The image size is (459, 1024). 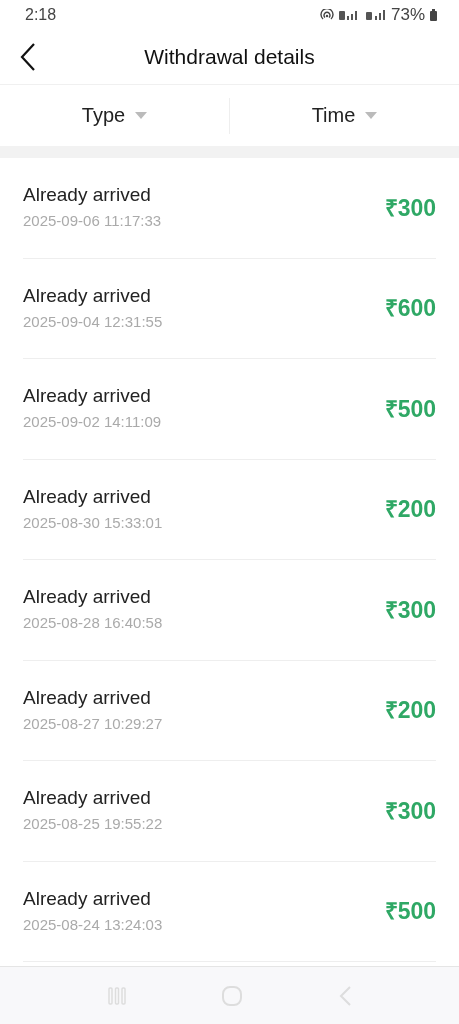 I want to click on battery-percentage: 73%, so click(x=407, y=15).